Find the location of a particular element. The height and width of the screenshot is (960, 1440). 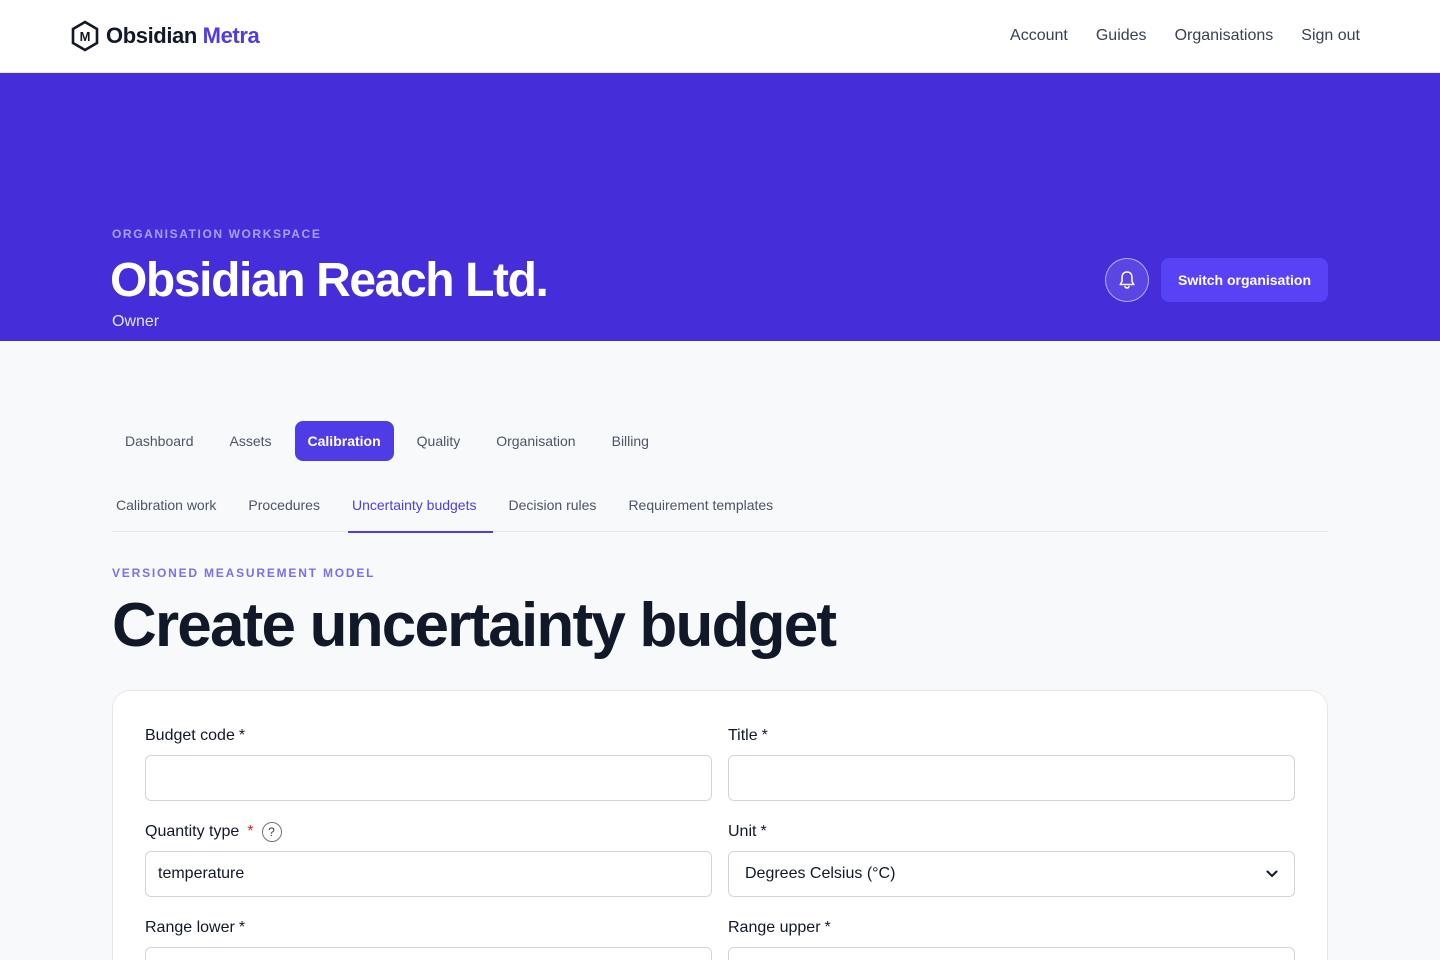

brand-logo: M Obsidian Metra is located at coordinates (165, 36).